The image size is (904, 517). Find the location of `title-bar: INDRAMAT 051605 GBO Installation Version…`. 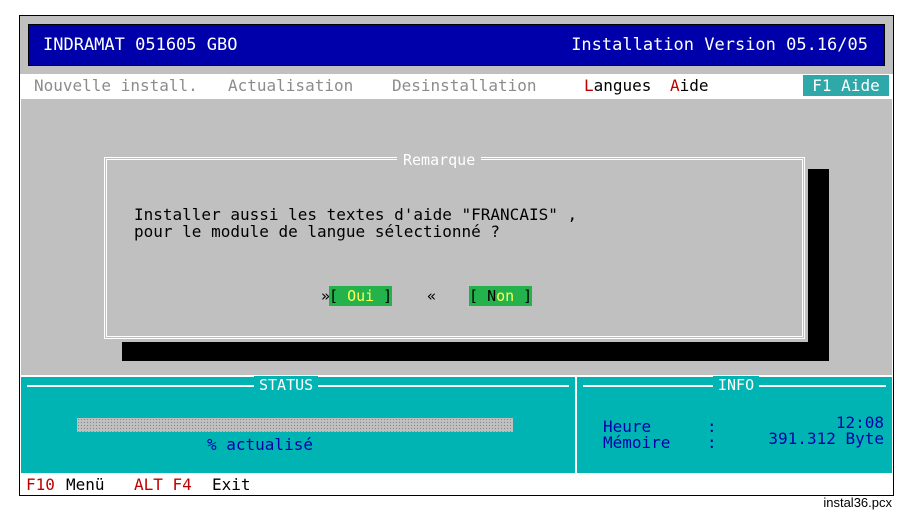

title-bar: INDRAMAT 051605 GBO Installation Version… is located at coordinates (456, 45).